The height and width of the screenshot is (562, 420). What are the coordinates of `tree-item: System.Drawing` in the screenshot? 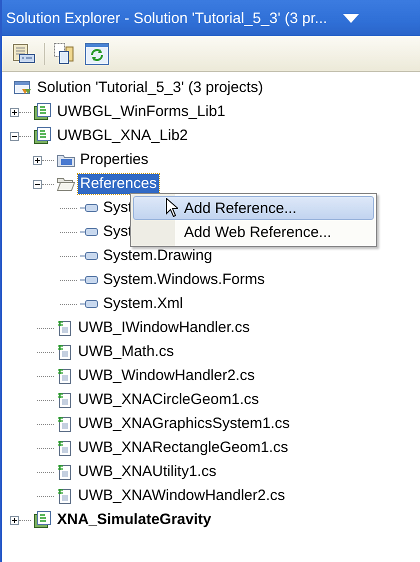 It's located at (157, 256).